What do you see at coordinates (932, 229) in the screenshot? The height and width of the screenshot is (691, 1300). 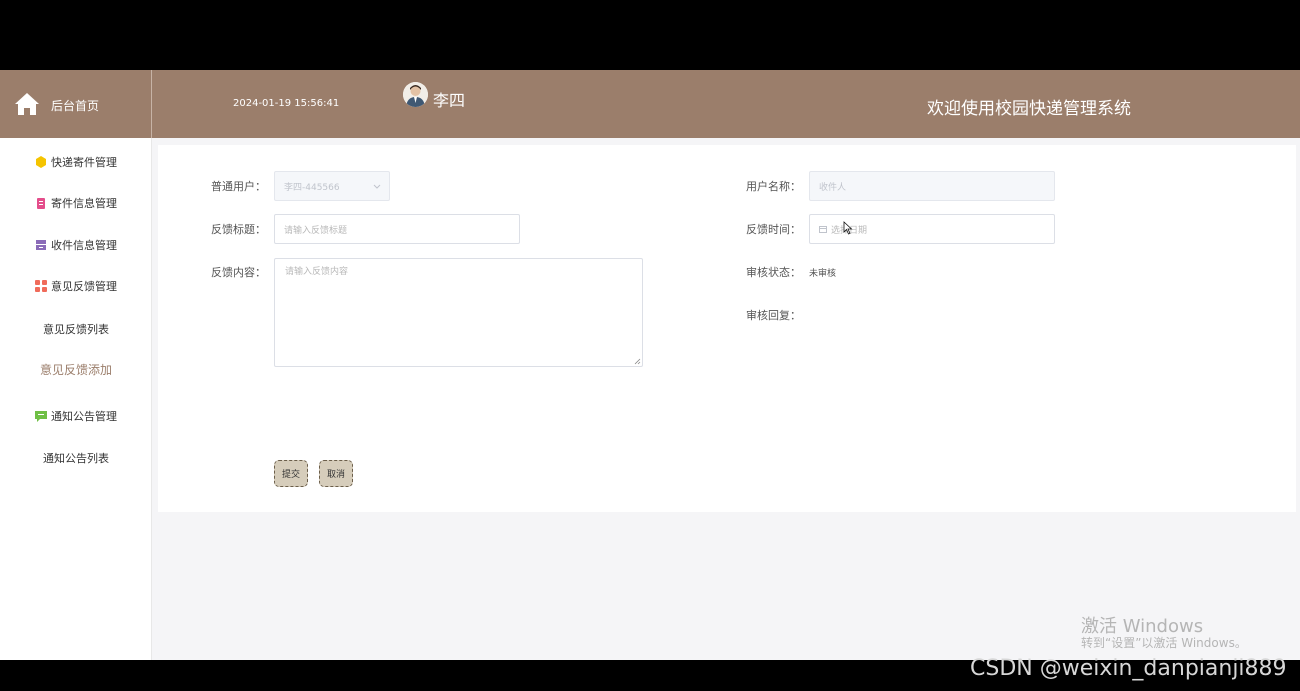 I see `feedback-date-picker: 选择日期` at bounding box center [932, 229].